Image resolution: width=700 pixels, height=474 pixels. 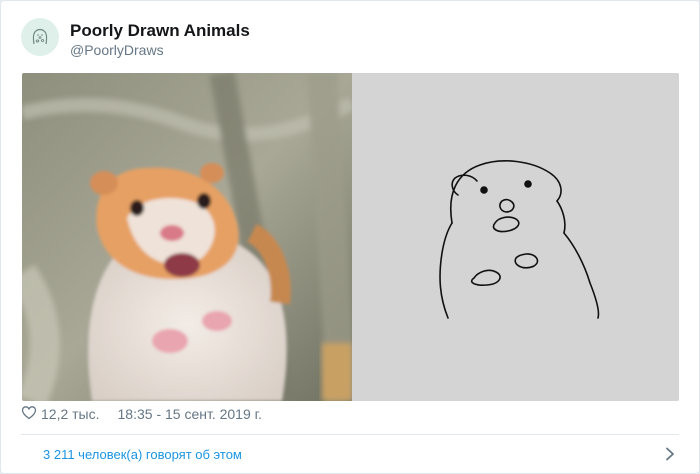 What do you see at coordinates (29, 414) in the screenshot?
I see `heart-icon` at bounding box center [29, 414].